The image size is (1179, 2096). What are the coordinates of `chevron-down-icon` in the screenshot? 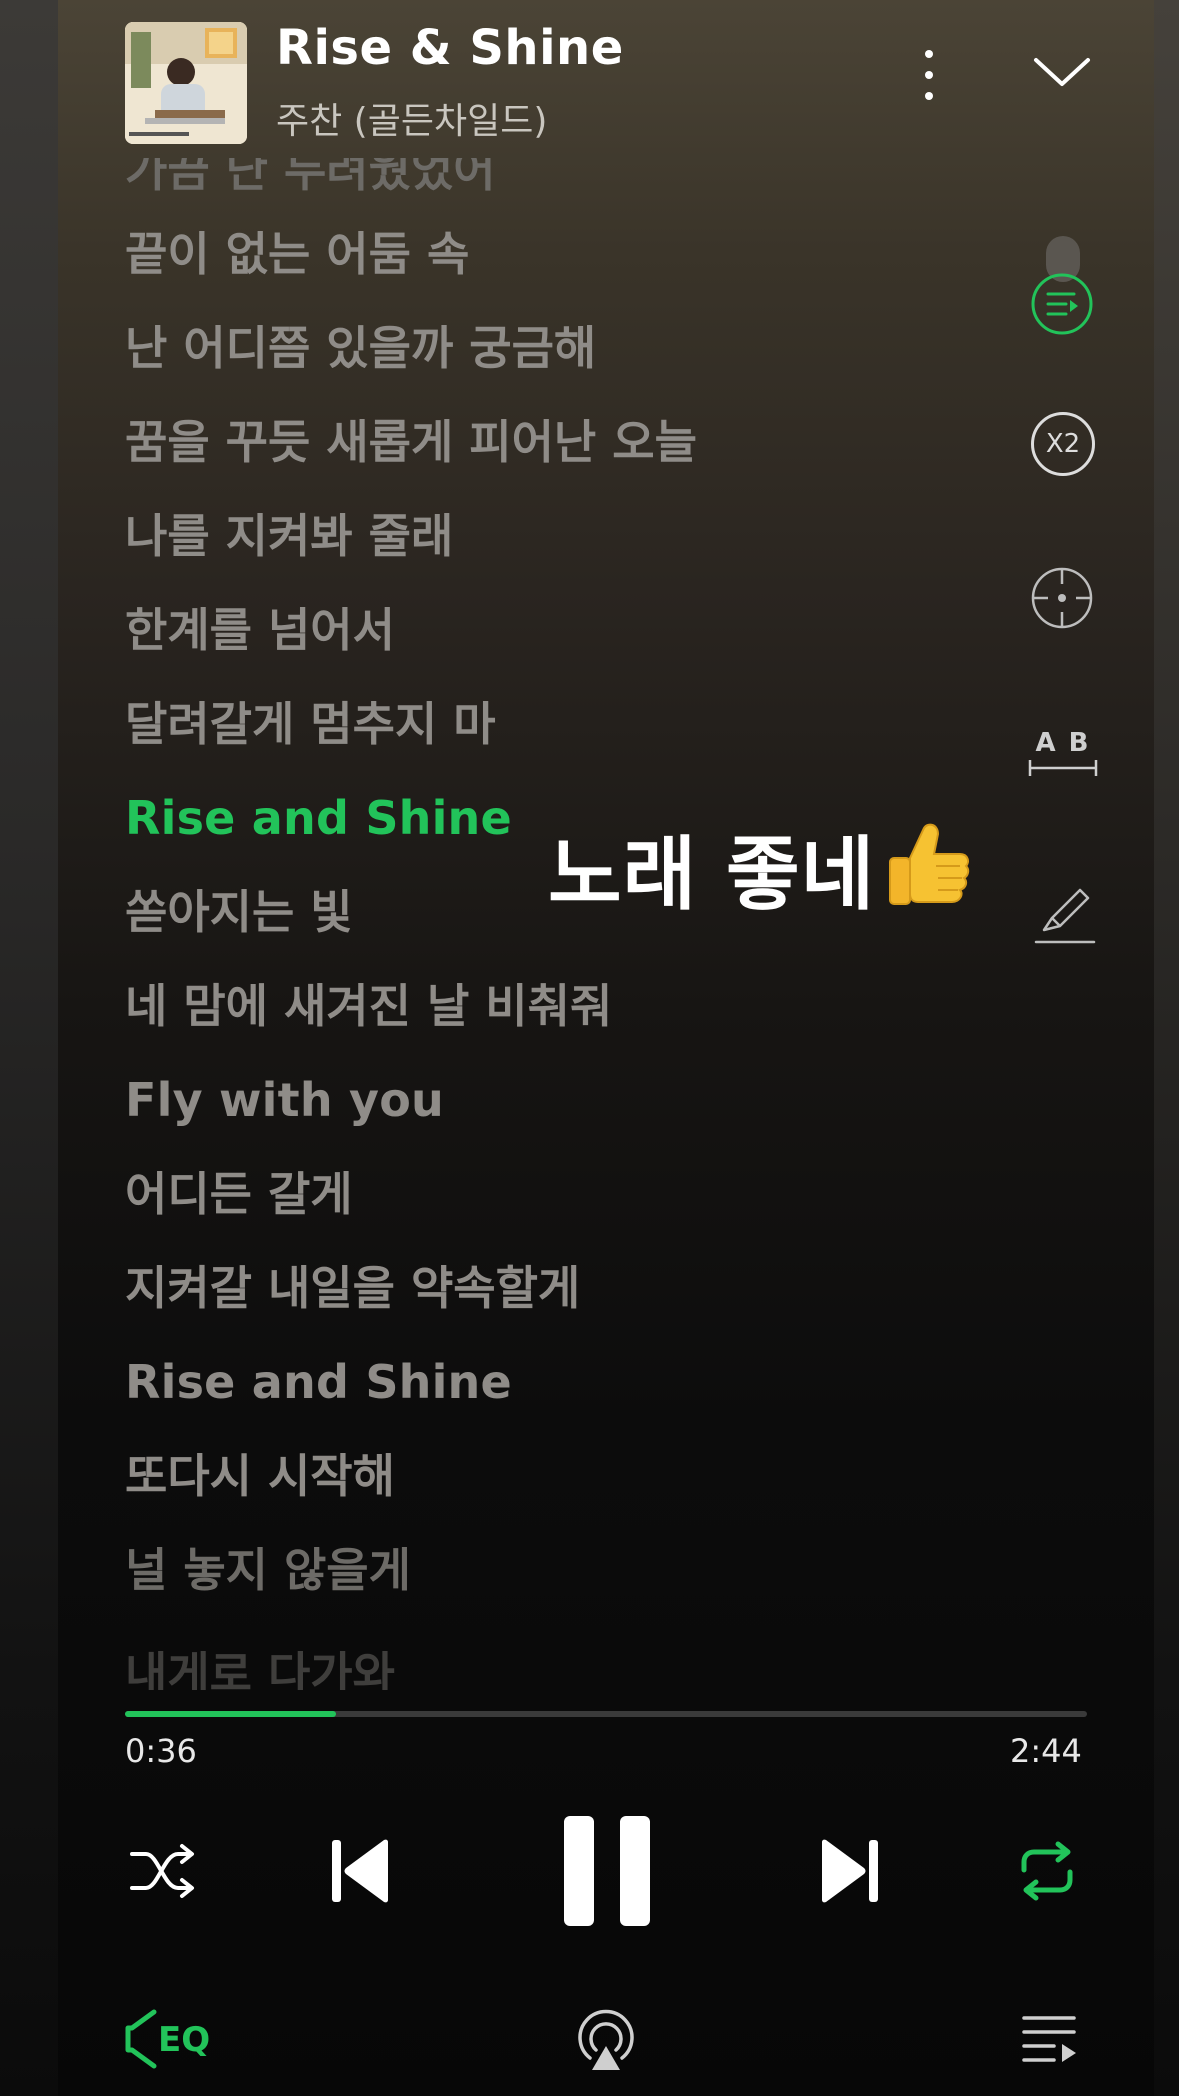 It's located at (1062, 72).